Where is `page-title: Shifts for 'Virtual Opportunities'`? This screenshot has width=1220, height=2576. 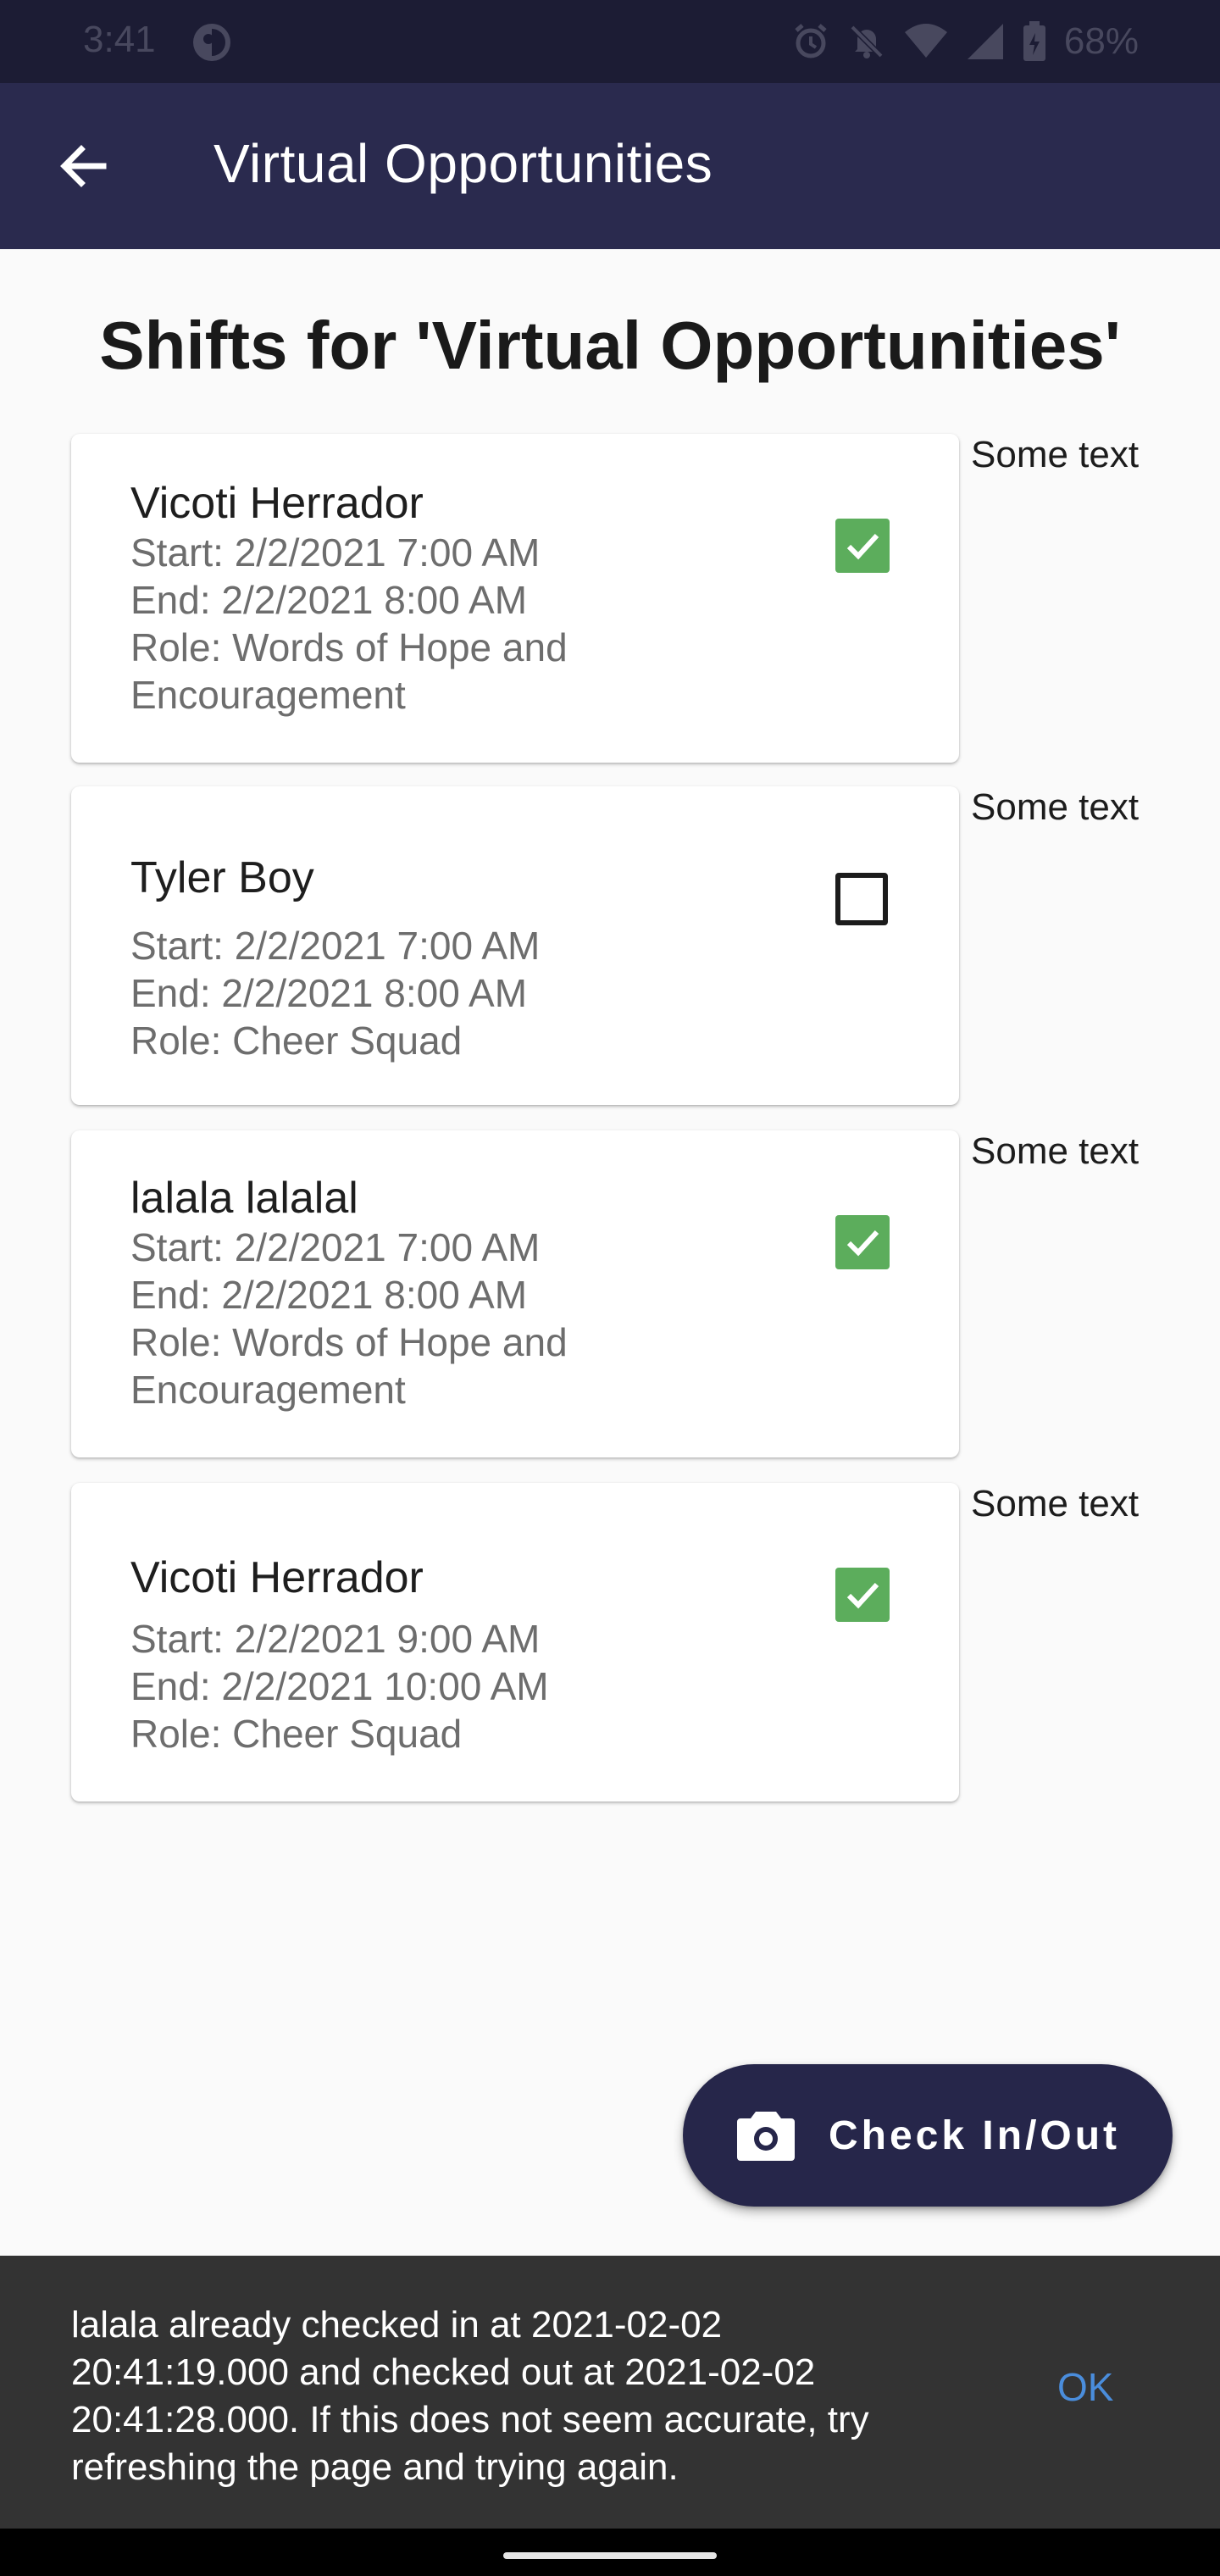 page-title: Shifts for 'Virtual Opportunities' is located at coordinates (610, 345).